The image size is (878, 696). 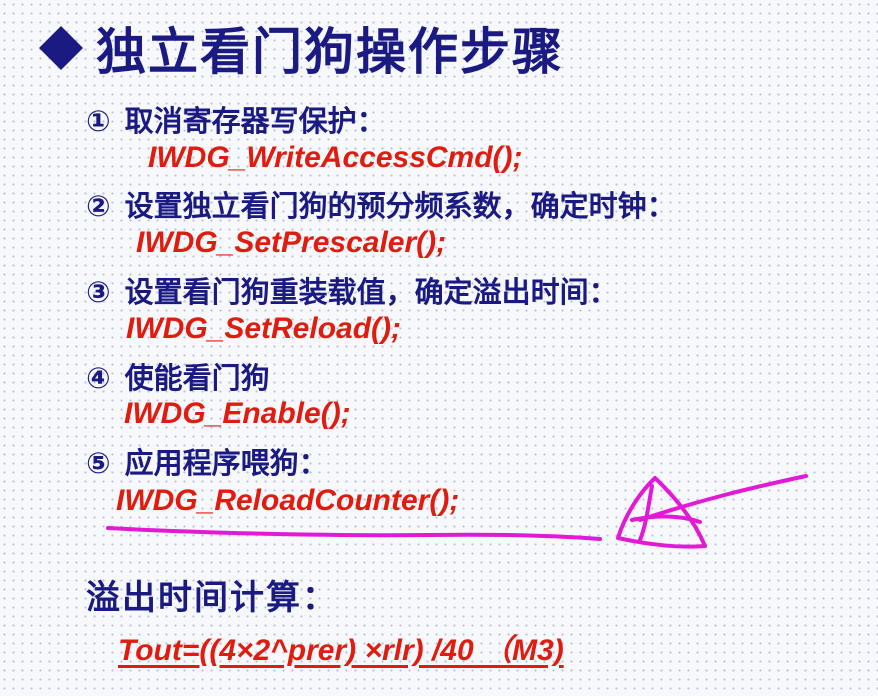 I want to click on annotation-arrowhead, so click(x=661, y=512).